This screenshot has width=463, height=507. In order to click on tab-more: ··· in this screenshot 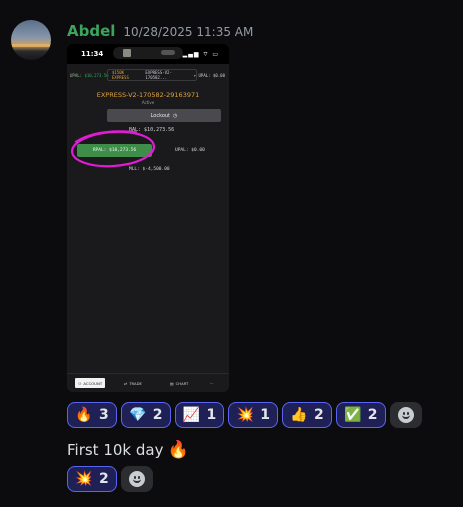, I will do `click(212, 383)`.